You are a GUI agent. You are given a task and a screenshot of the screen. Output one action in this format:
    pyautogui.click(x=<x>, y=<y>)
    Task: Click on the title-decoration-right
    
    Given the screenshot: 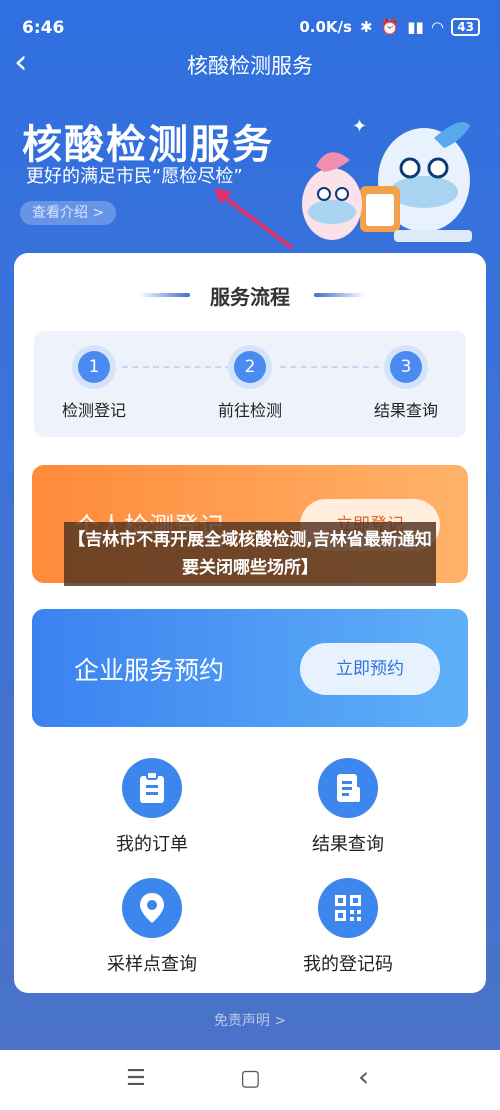 What is the action you would take?
    pyautogui.click(x=340, y=295)
    